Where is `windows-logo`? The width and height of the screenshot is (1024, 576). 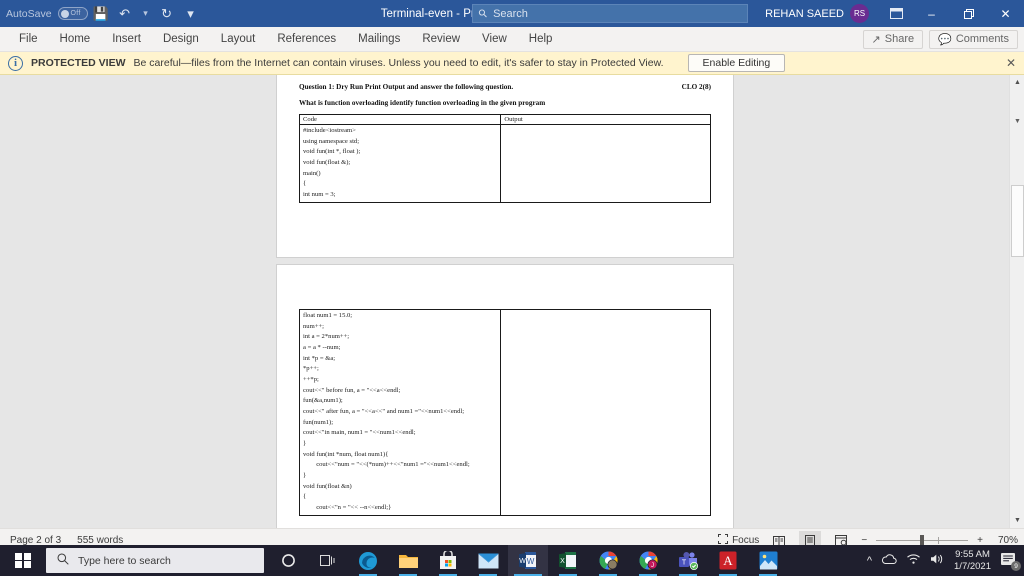
windows-logo is located at coordinates (23, 560).